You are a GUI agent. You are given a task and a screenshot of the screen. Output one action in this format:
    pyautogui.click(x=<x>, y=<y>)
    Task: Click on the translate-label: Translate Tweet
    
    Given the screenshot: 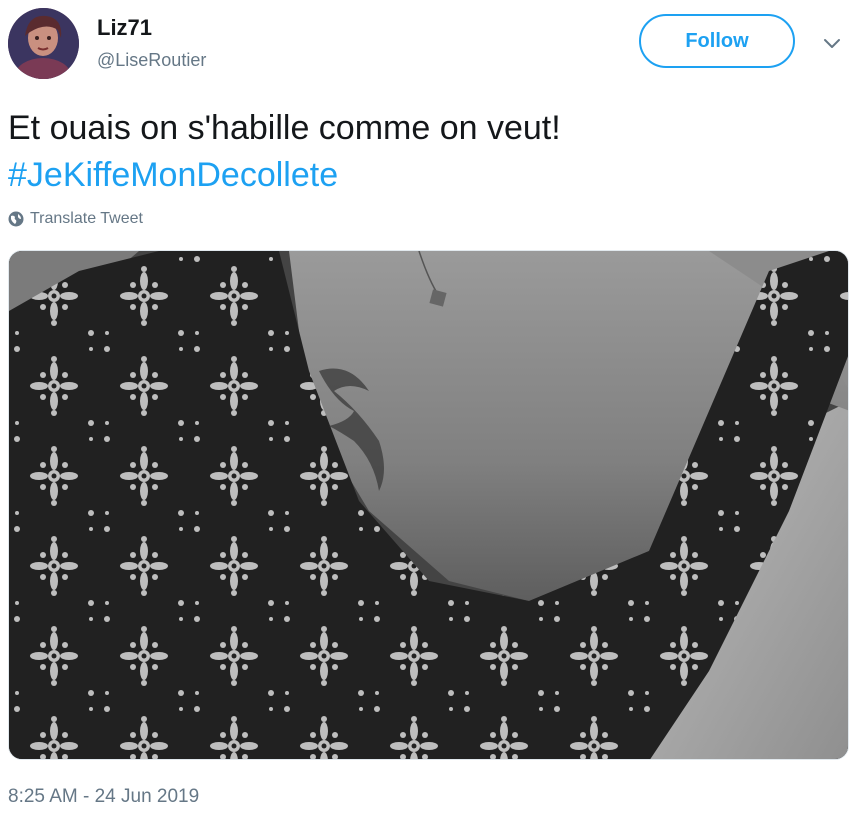 What is the action you would take?
    pyautogui.click(x=86, y=218)
    